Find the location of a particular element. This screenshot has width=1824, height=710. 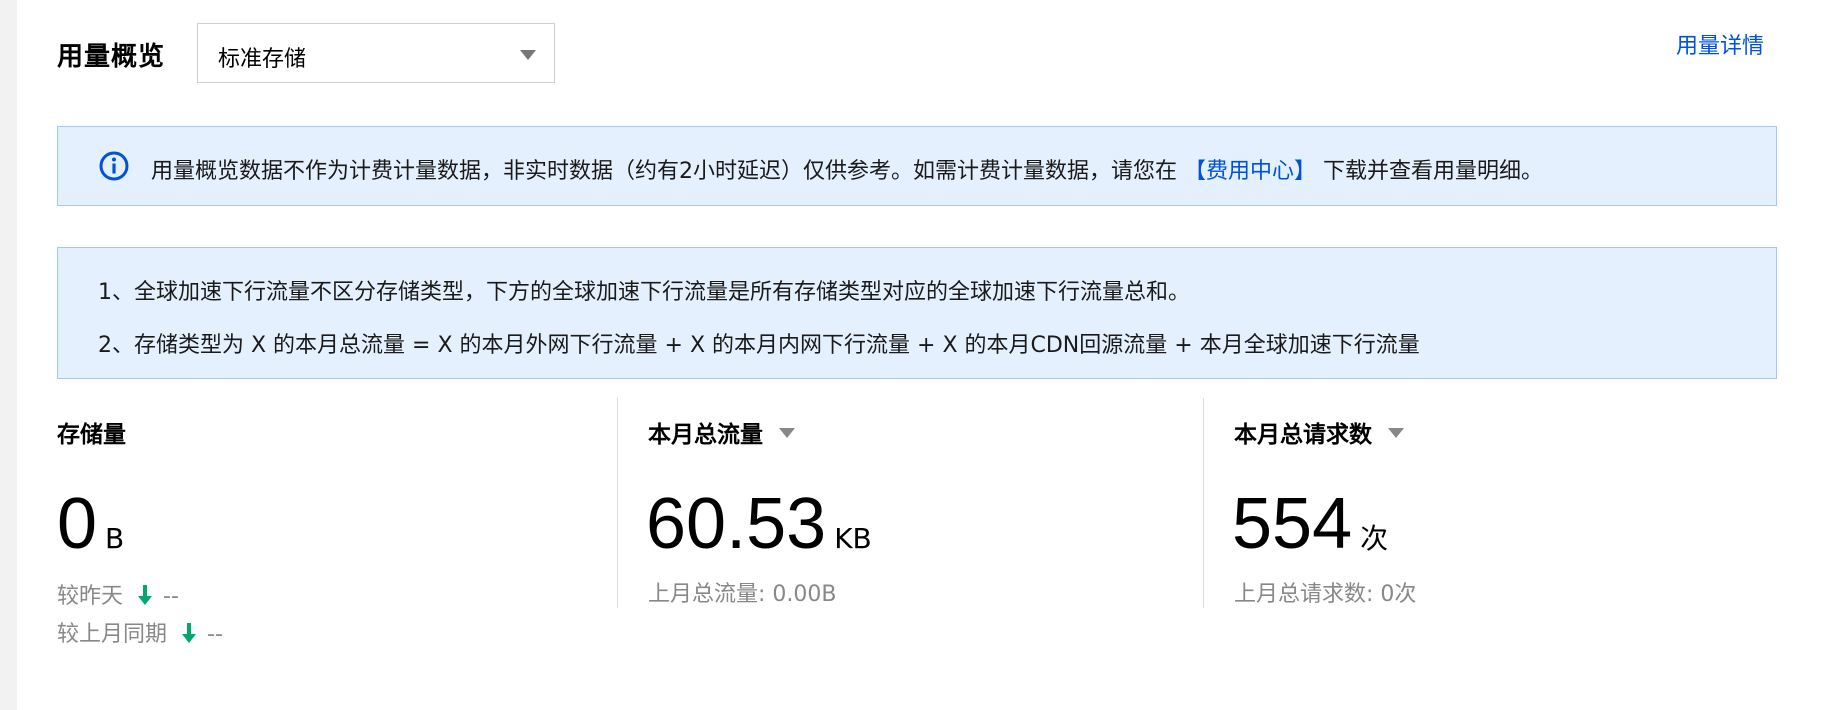

requests-unit: 次 is located at coordinates (1374, 538).